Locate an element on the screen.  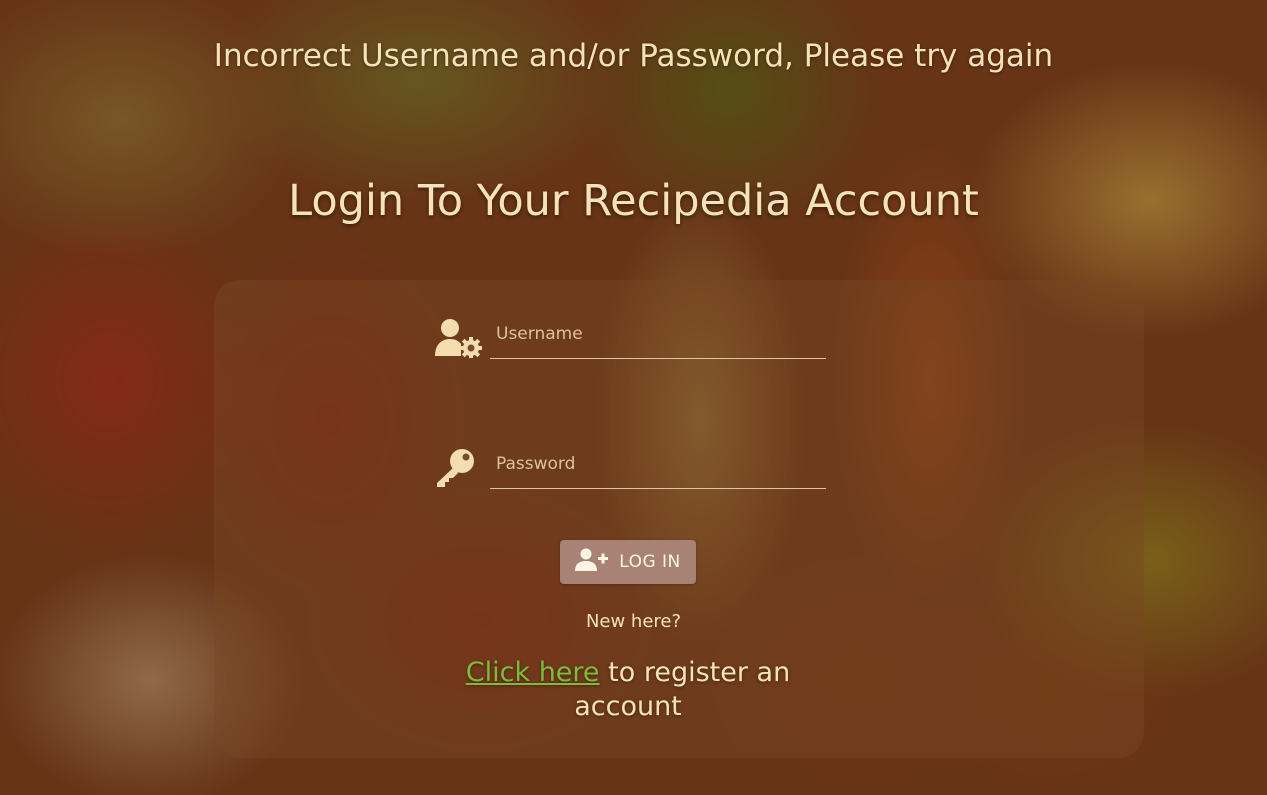
user-gear-icon is located at coordinates (459, 338).